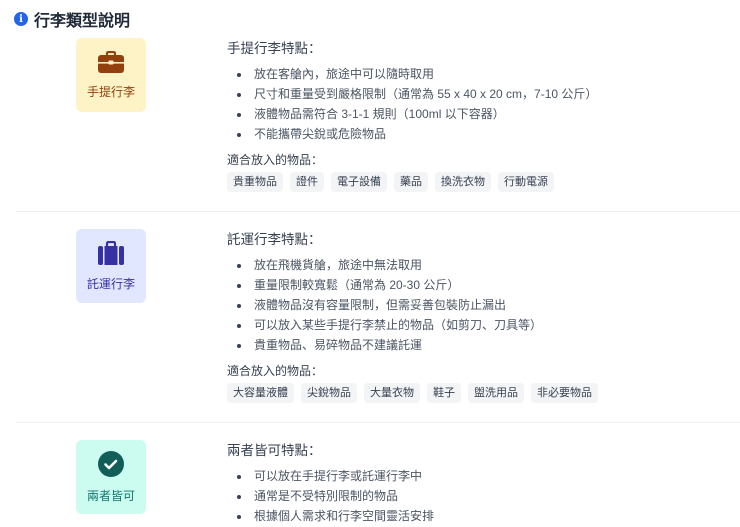  I want to click on both-title: 兩者皆可特點：, so click(274, 450).